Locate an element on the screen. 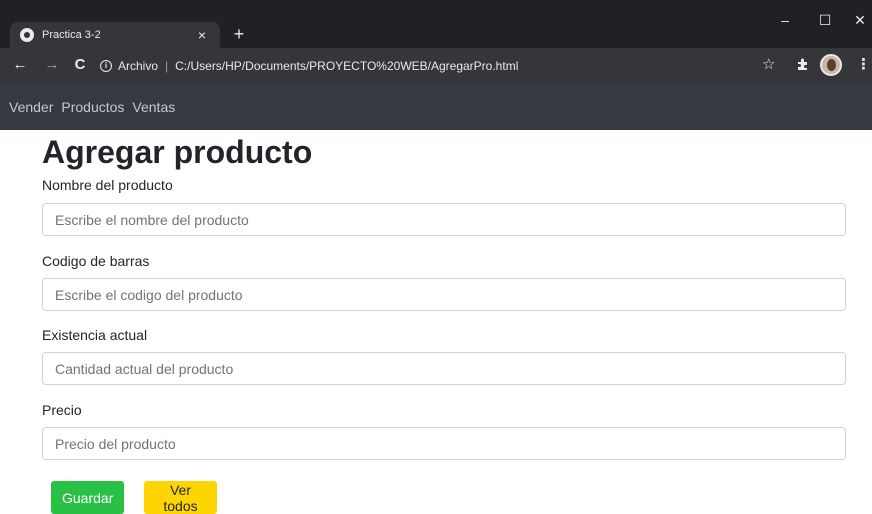 The height and width of the screenshot is (514, 872). info-icon: i is located at coordinates (106, 66).